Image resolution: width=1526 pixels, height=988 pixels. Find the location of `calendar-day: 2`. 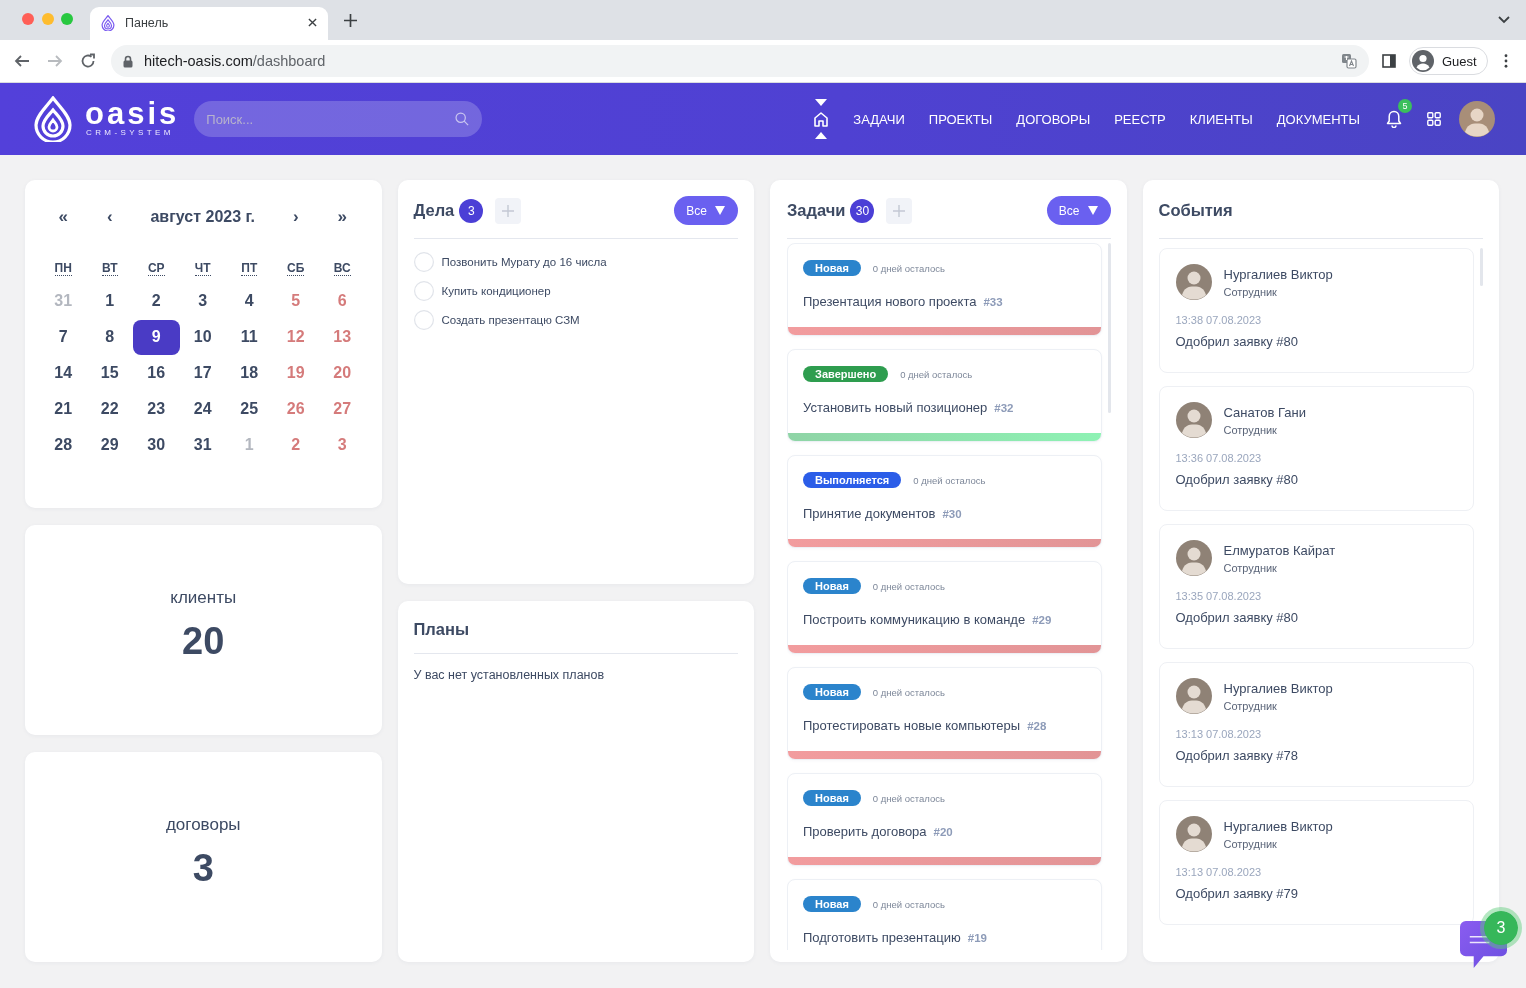

calendar-day: 2 is located at coordinates (156, 301).